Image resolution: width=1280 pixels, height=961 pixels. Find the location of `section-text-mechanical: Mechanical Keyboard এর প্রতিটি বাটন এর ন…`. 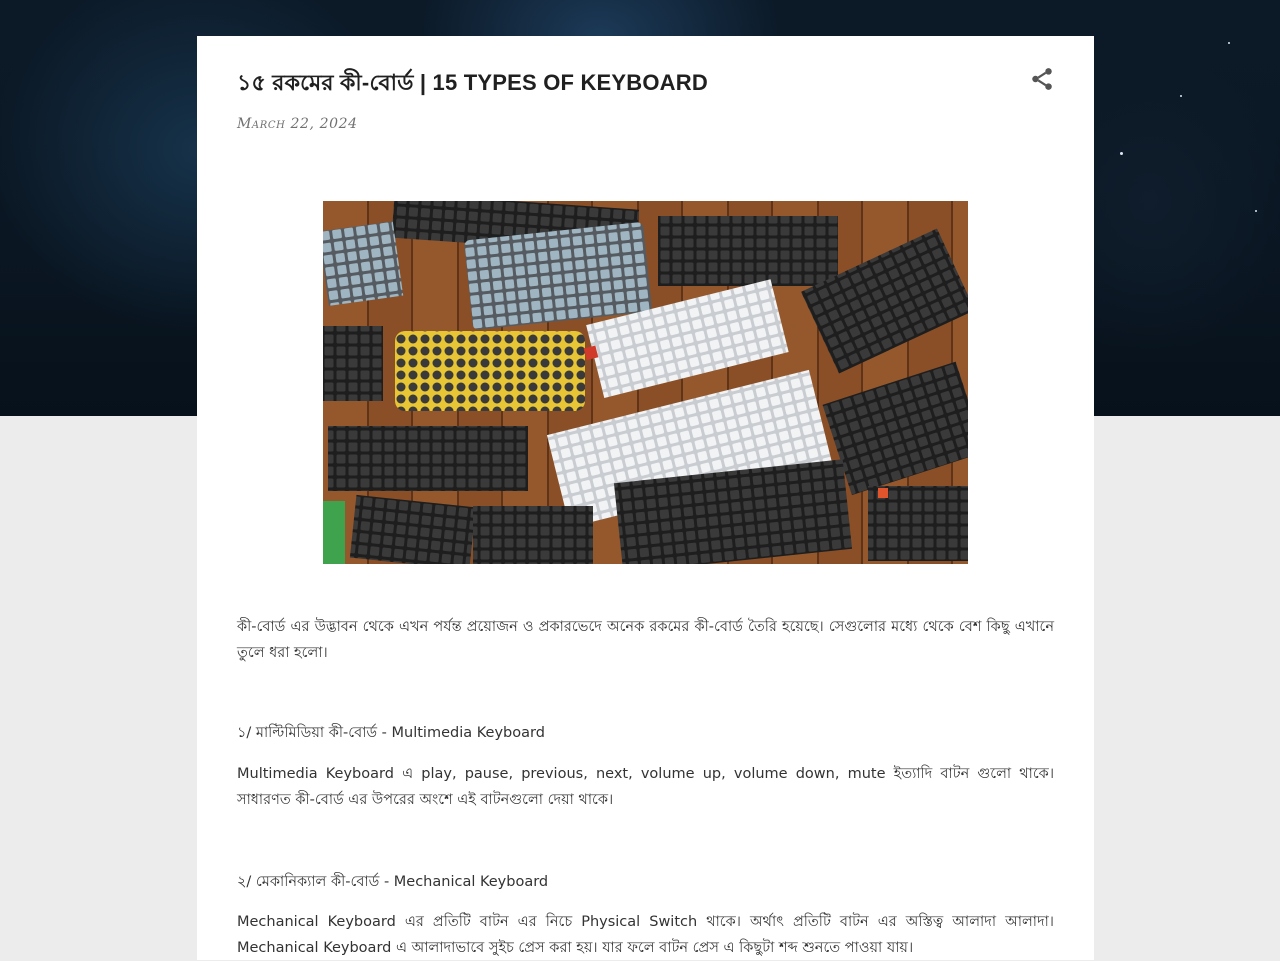

section-text-mechanical: Mechanical Keyboard এর প্রতিটি বাটন এর ন… is located at coordinates (645, 935).